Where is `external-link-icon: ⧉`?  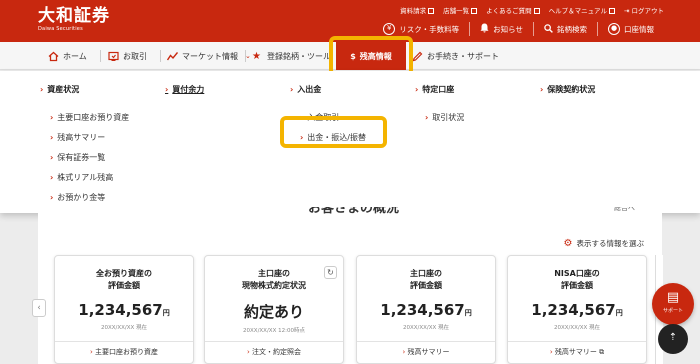
external-link-icon: ⧉ is located at coordinates (602, 352).